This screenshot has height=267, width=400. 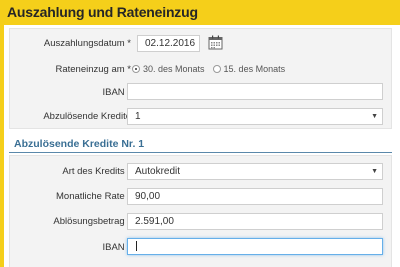 What do you see at coordinates (215, 42) in the screenshot?
I see `calendar-icon` at bounding box center [215, 42].